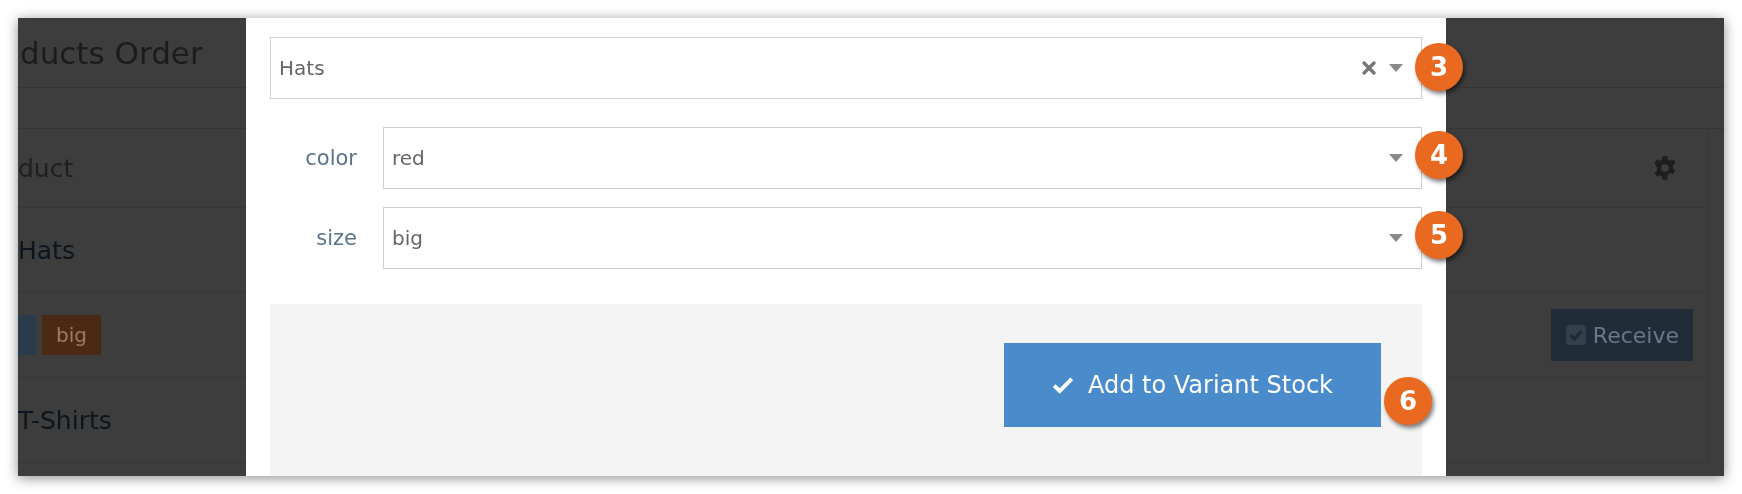  What do you see at coordinates (902, 238) in the screenshot?
I see `select-field: big` at bounding box center [902, 238].